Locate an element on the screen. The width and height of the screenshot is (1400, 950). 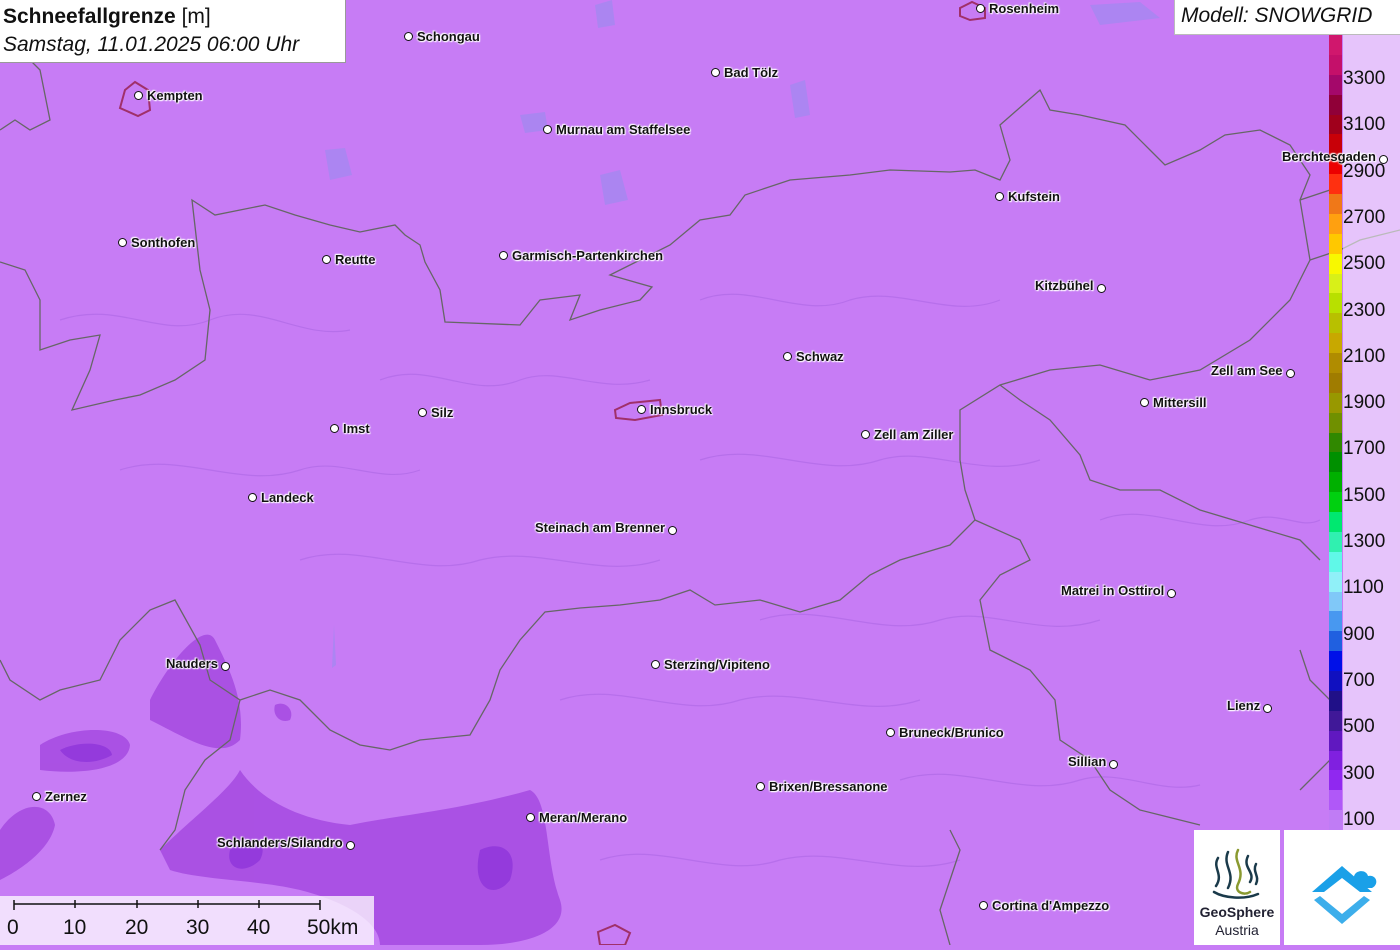
town-label: Bruneck/Brunico is located at coordinates (951, 732).